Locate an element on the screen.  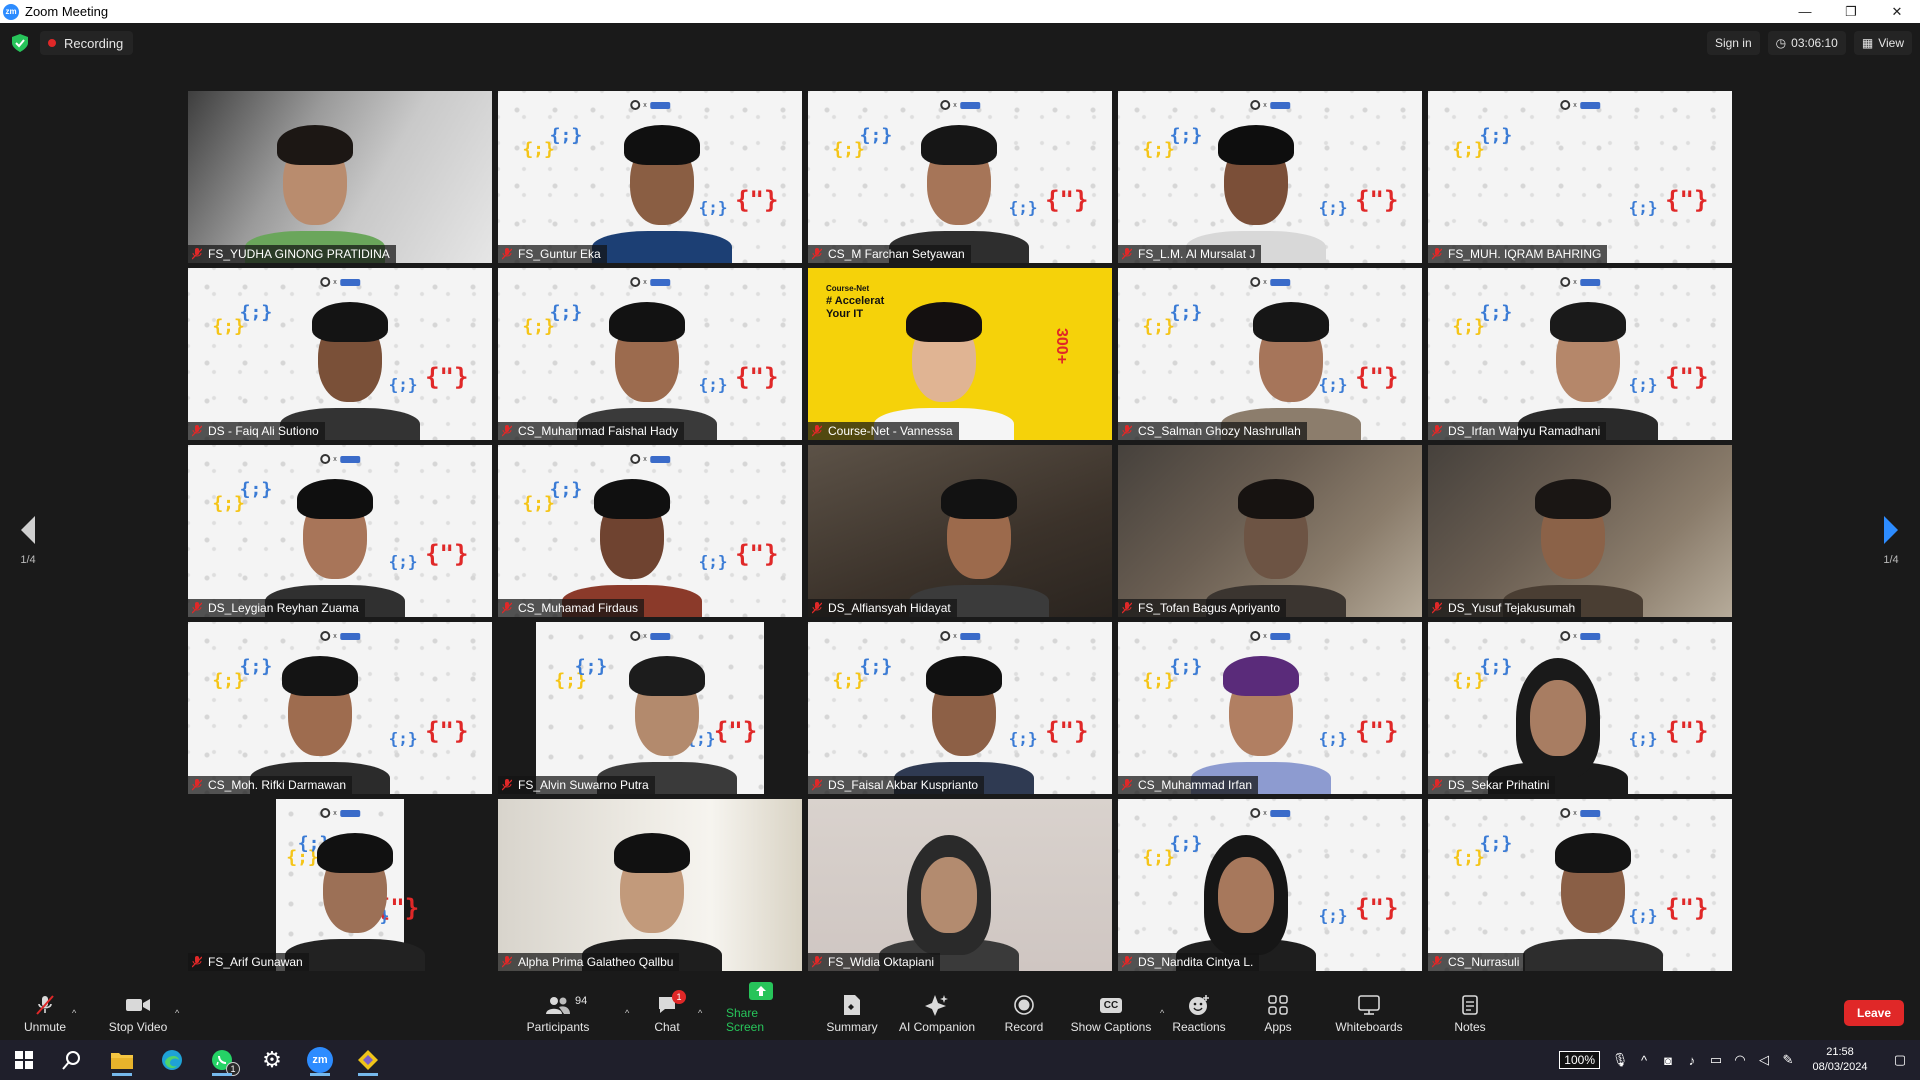
zoom-taskbar-icon: zm is located at coordinates (320, 1060).